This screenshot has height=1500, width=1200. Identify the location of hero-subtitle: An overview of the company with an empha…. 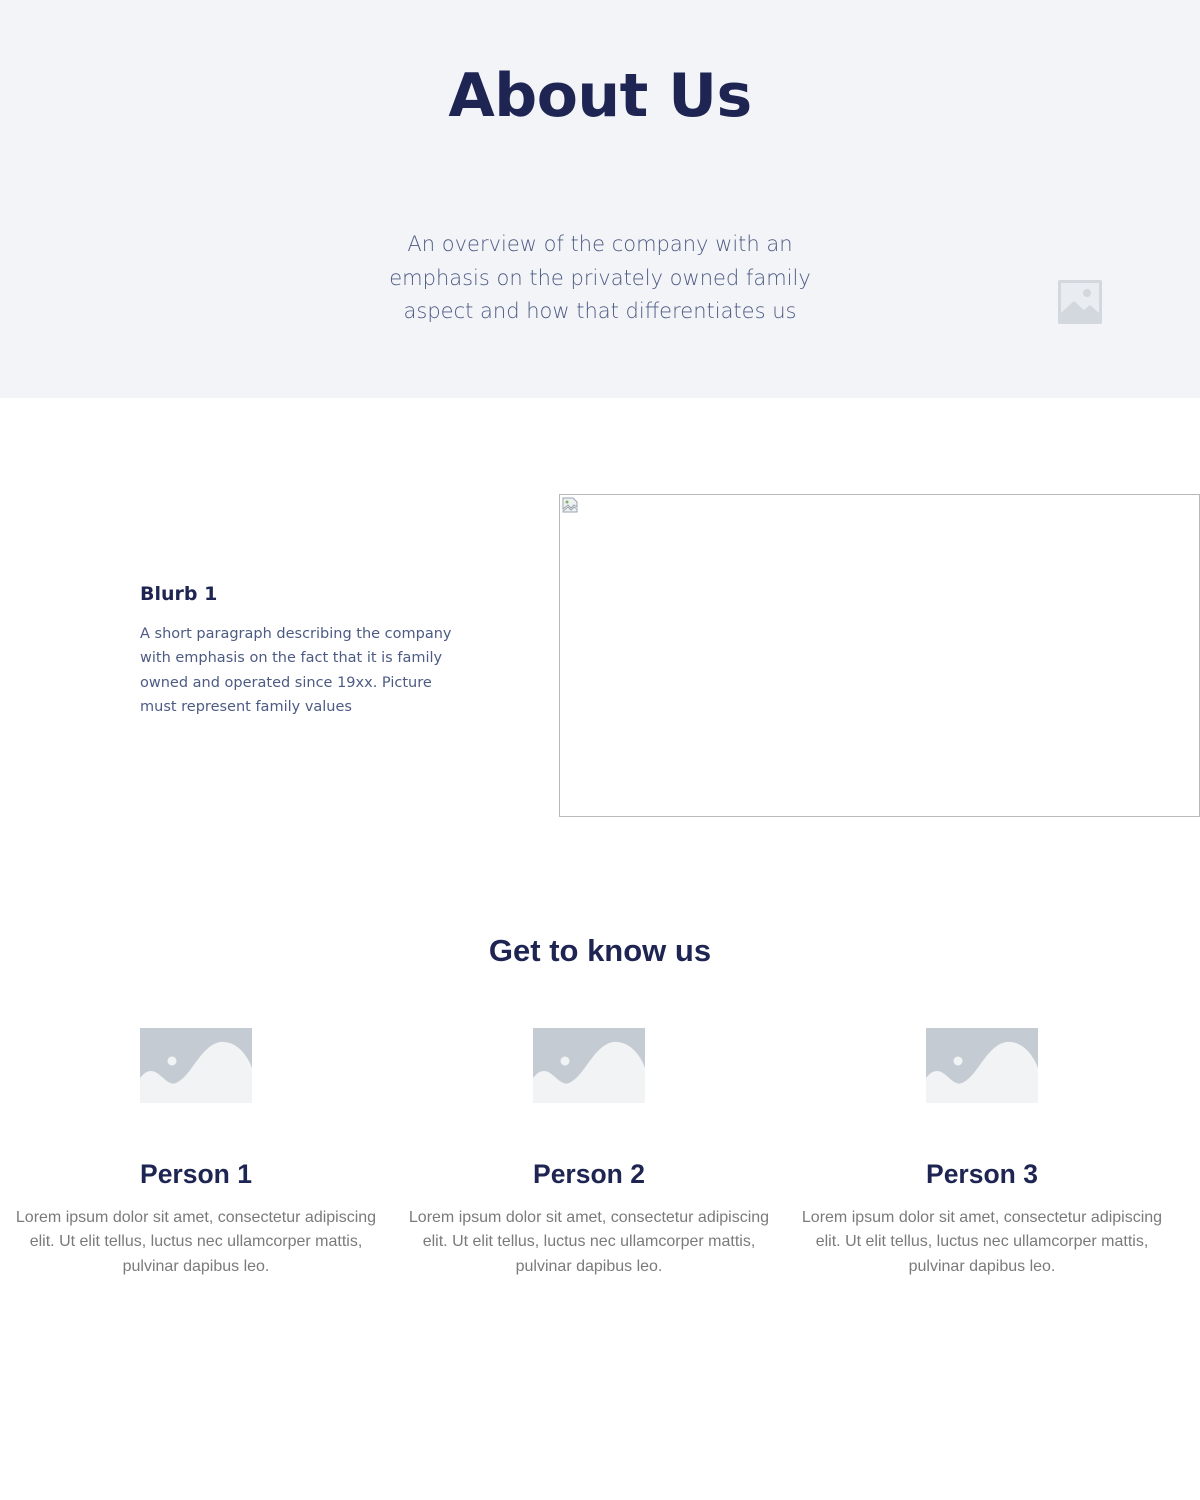
(600, 277).